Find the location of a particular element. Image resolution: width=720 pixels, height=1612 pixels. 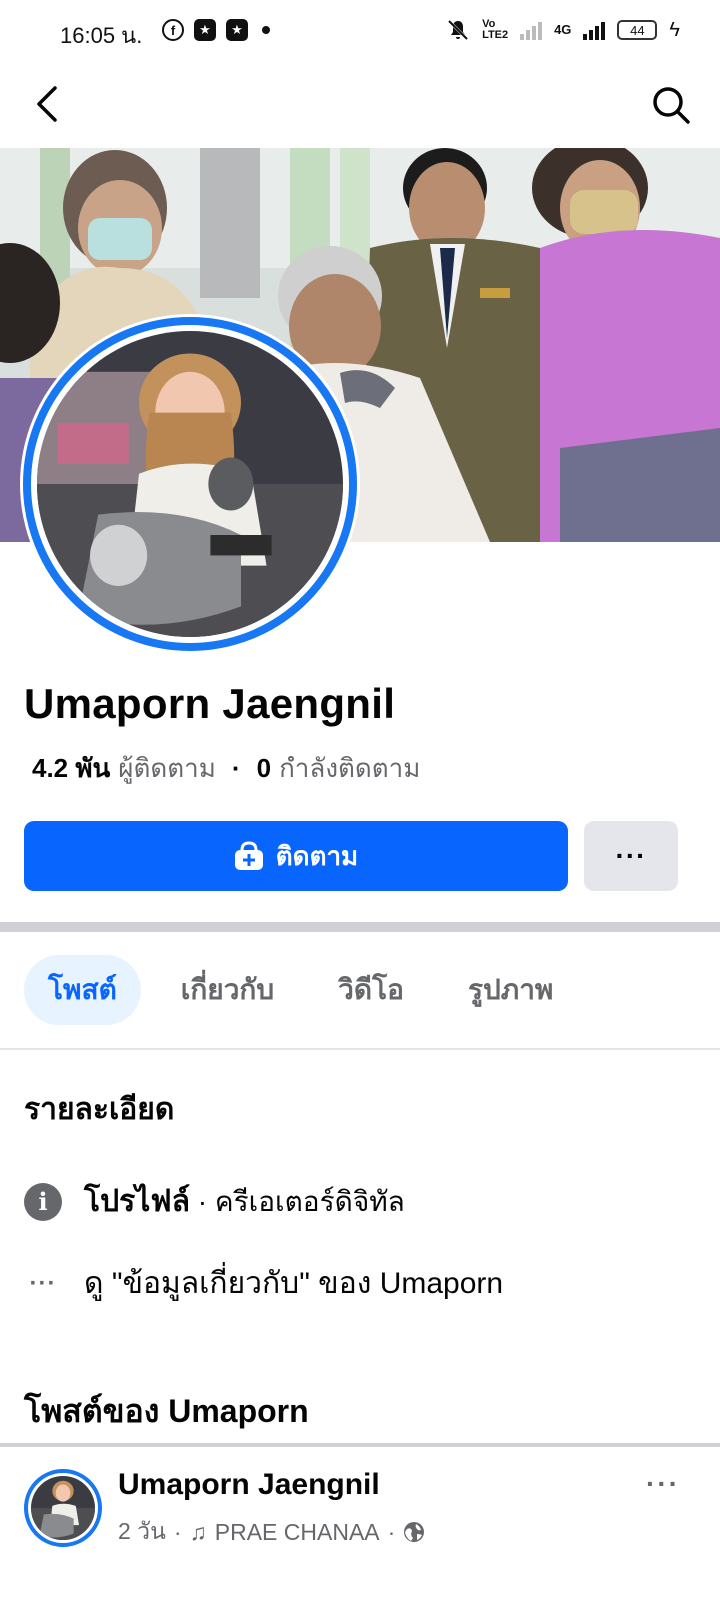

info-icon: i is located at coordinates (43, 1201).